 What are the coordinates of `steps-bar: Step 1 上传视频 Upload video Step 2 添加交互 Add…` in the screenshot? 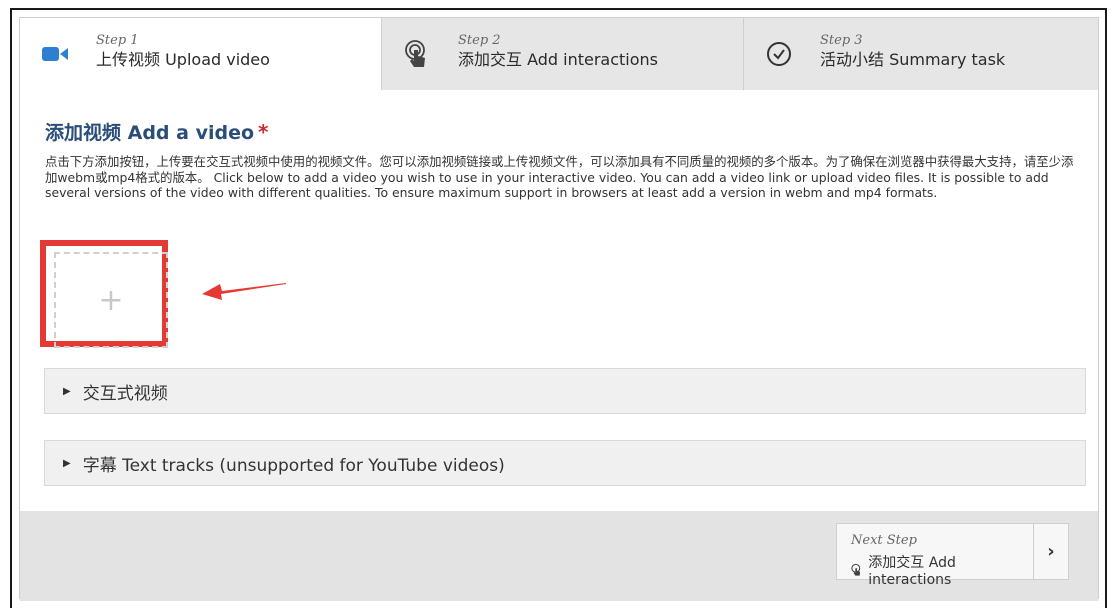 It's located at (559, 54).